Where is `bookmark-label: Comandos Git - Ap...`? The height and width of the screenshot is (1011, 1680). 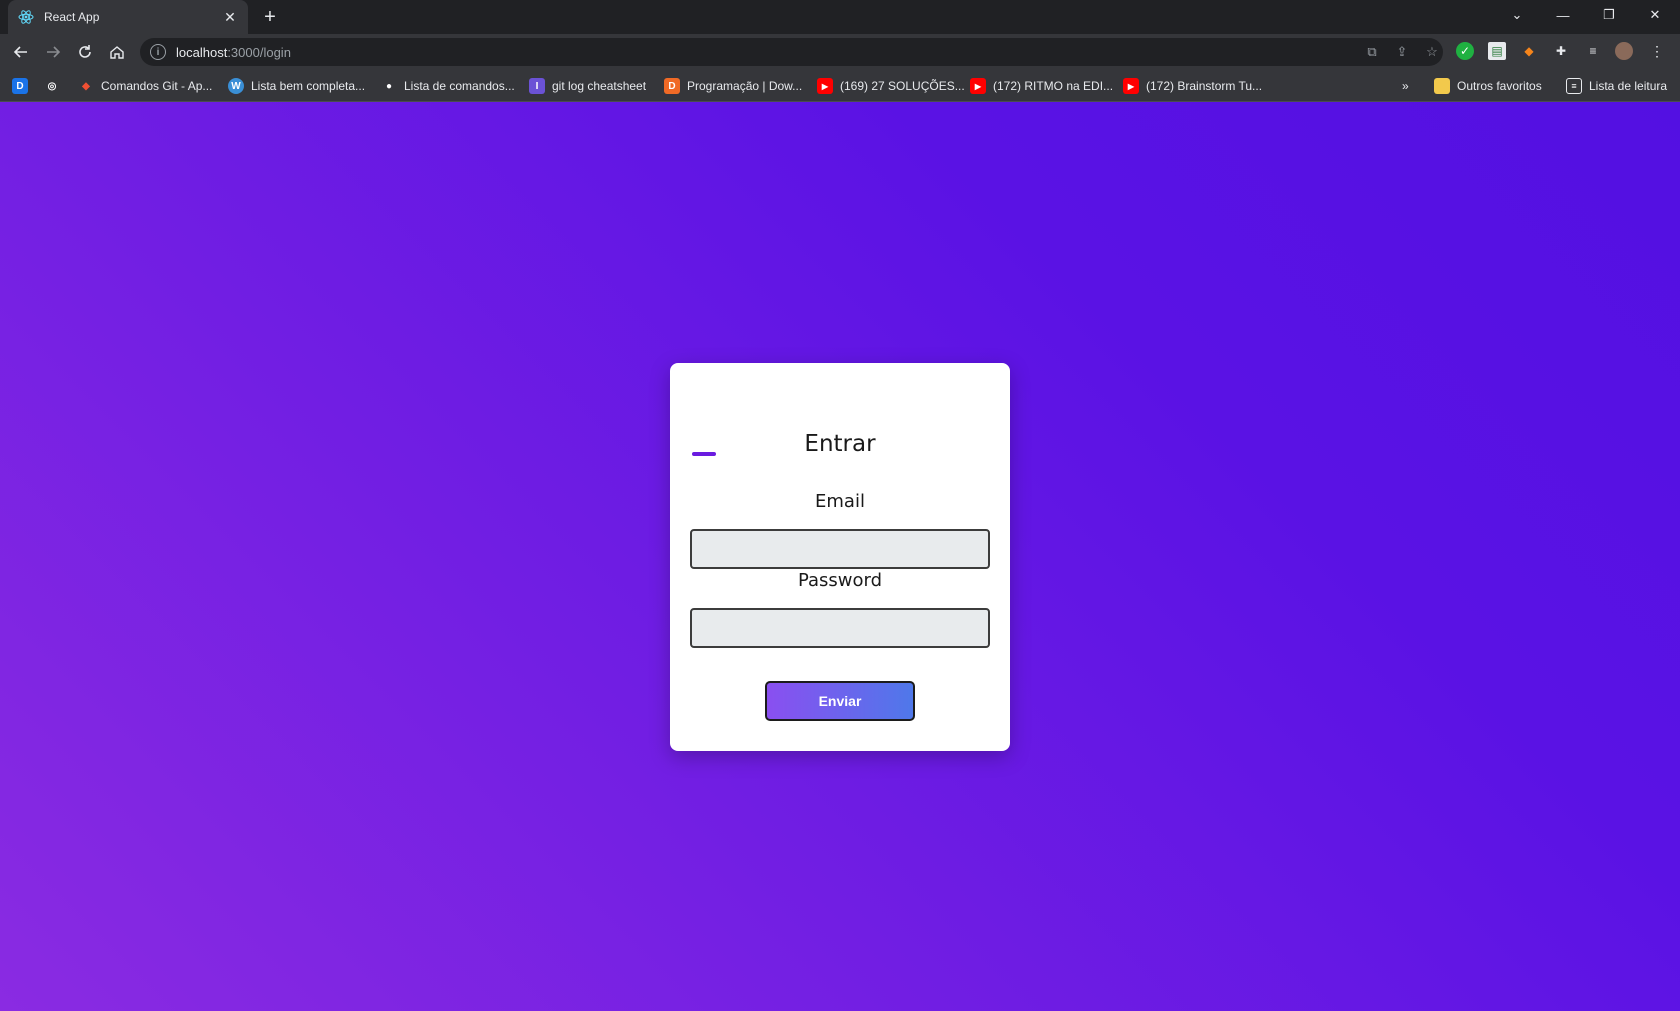
bookmark-label: Comandos Git - Ap... is located at coordinates (157, 86).